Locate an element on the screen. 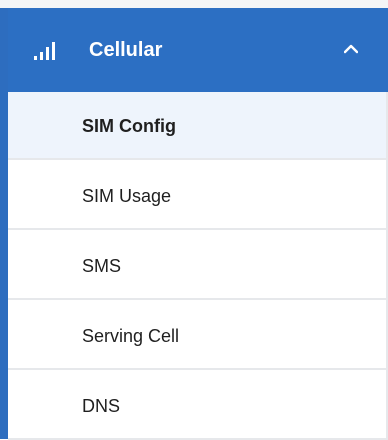  menu-item-label: SIM Config is located at coordinates (129, 126).